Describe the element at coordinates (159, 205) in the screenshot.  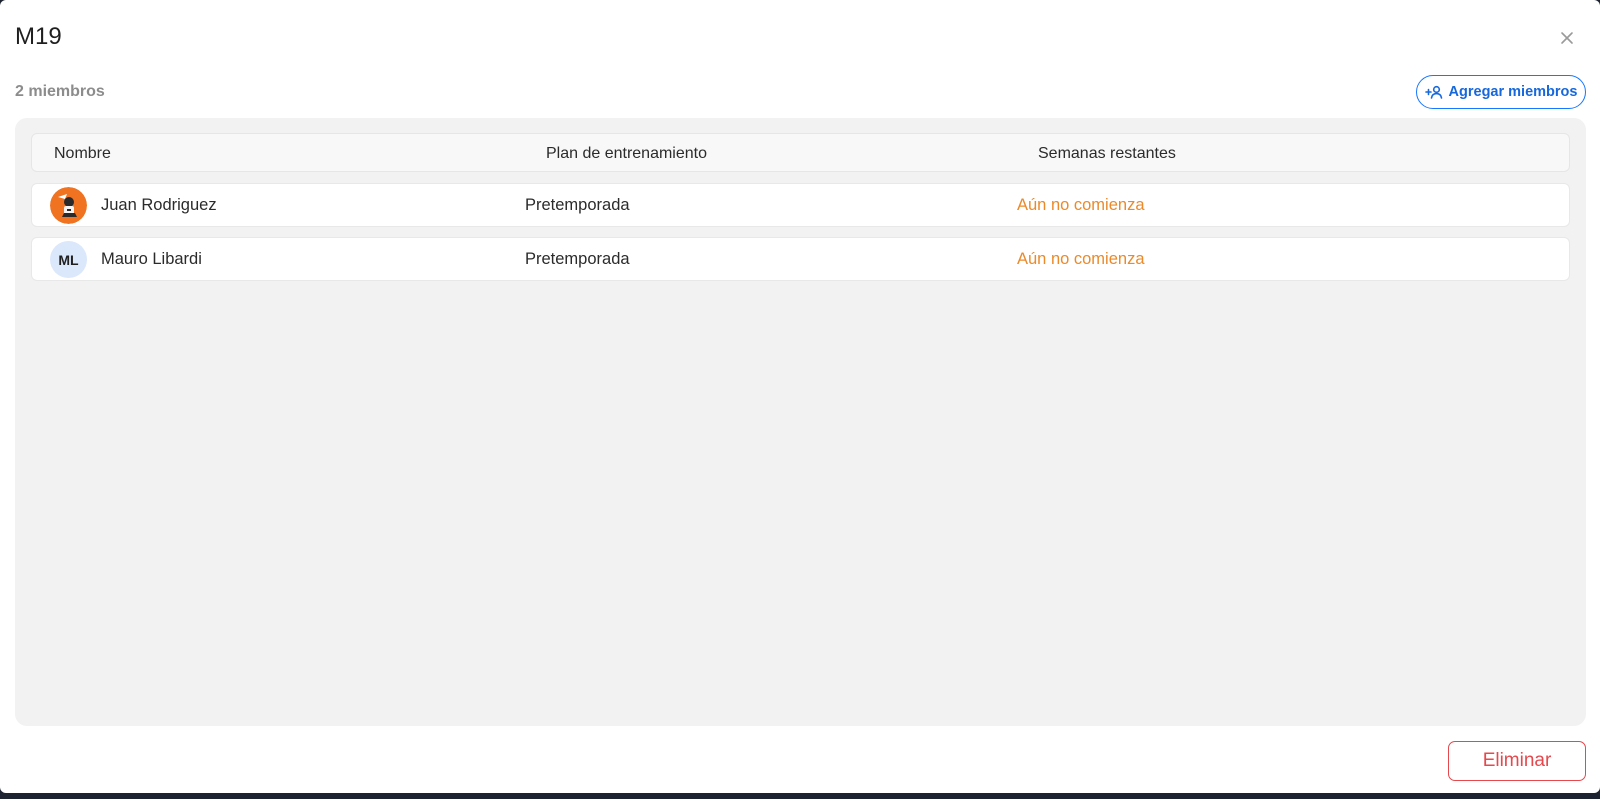
I see `member-name: Juan Rodriguez` at that location.